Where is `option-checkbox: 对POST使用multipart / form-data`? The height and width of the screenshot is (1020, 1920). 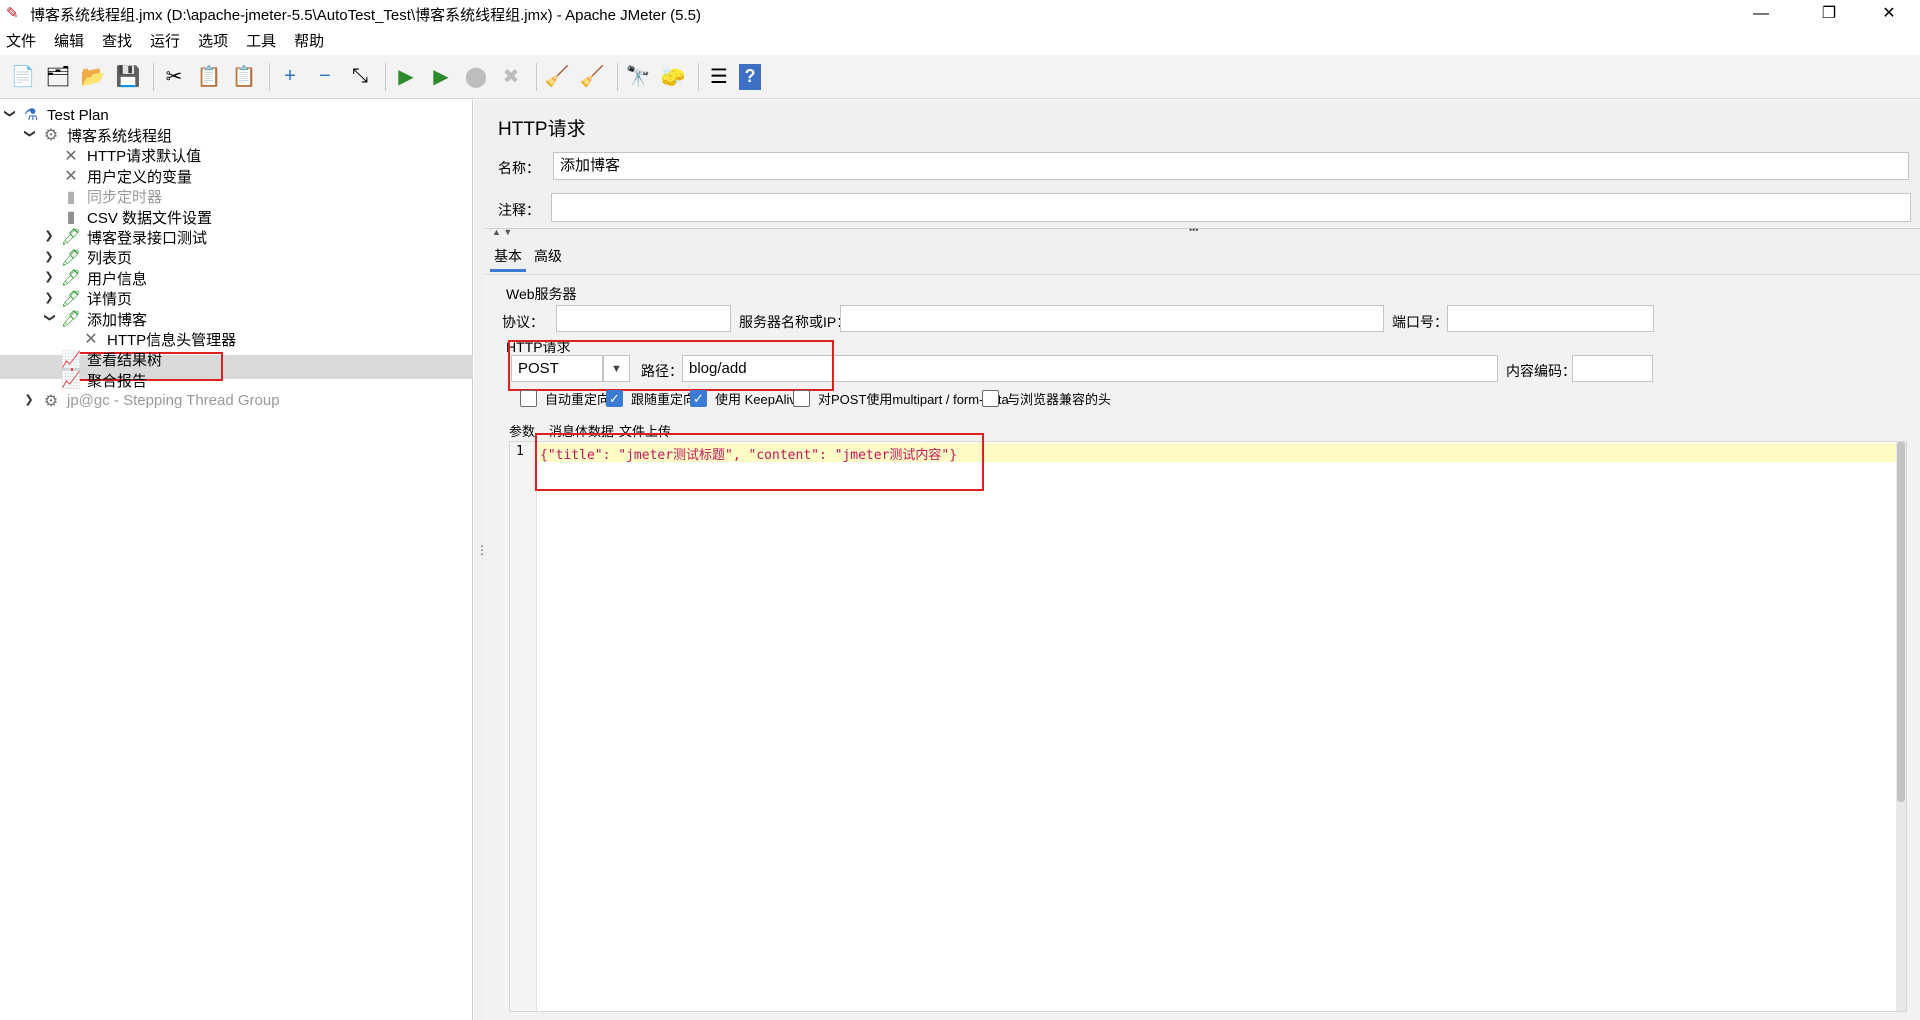
option-checkbox: 对POST使用multipart / form-data is located at coordinates (901, 398).